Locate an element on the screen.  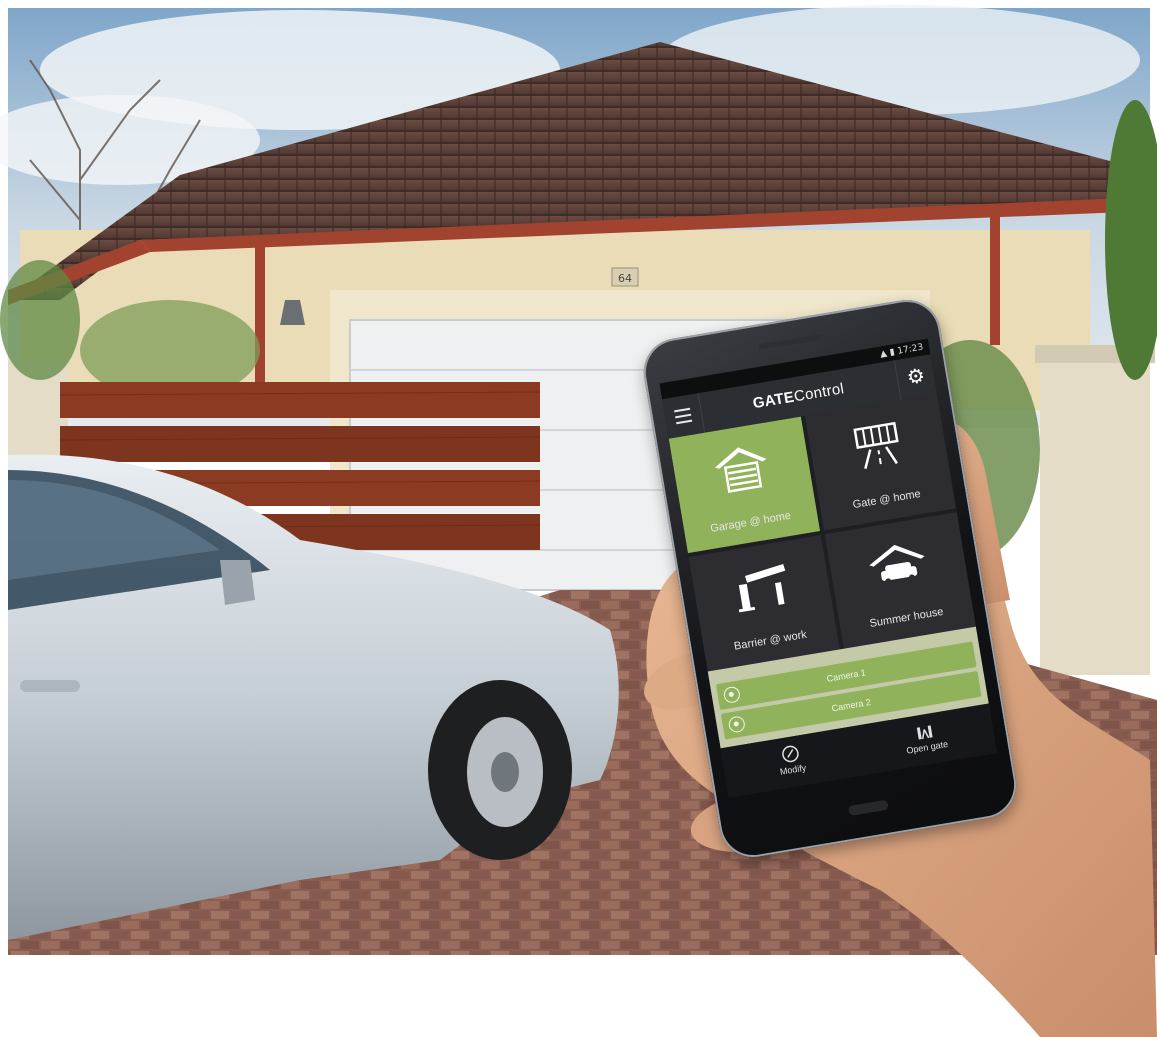
signal-icon: ▲ ▮ is located at coordinates (889, 353).